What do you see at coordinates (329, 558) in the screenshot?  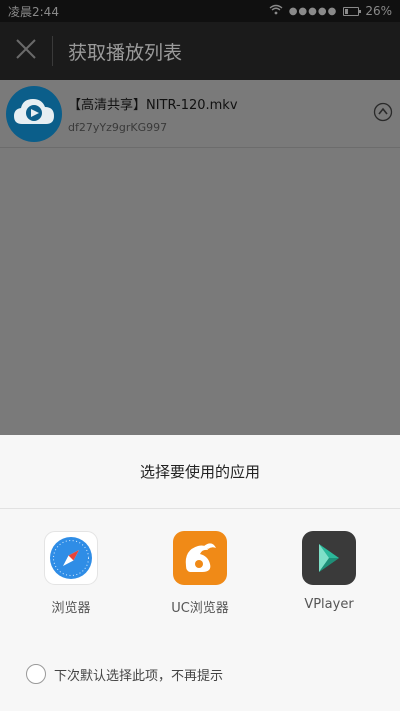 I see `vplayer-icon` at bounding box center [329, 558].